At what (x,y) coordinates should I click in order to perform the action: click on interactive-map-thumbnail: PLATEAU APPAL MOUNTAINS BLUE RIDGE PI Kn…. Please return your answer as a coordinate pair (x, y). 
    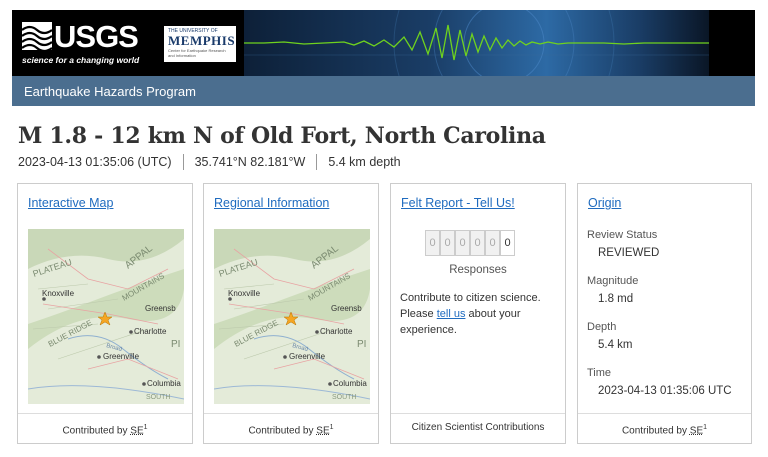
    Looking at the image, I should click on (106, 316).